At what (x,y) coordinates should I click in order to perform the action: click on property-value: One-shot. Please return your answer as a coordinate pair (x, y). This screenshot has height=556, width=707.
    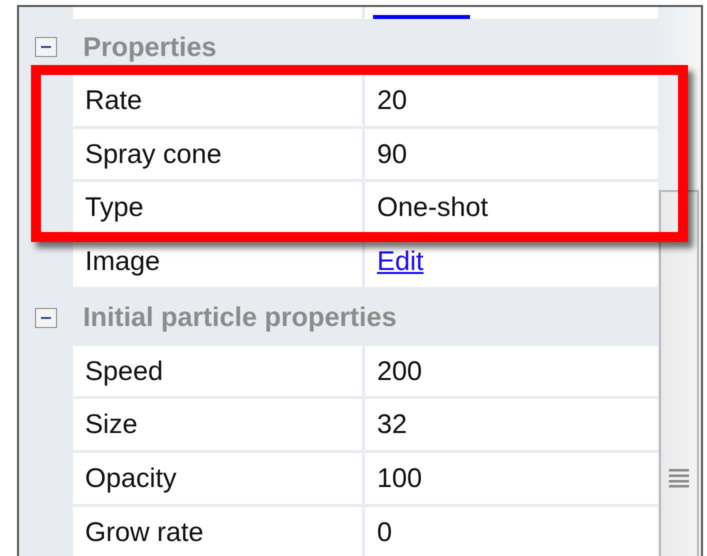
    Looking at the image, I should click on (511, 208).